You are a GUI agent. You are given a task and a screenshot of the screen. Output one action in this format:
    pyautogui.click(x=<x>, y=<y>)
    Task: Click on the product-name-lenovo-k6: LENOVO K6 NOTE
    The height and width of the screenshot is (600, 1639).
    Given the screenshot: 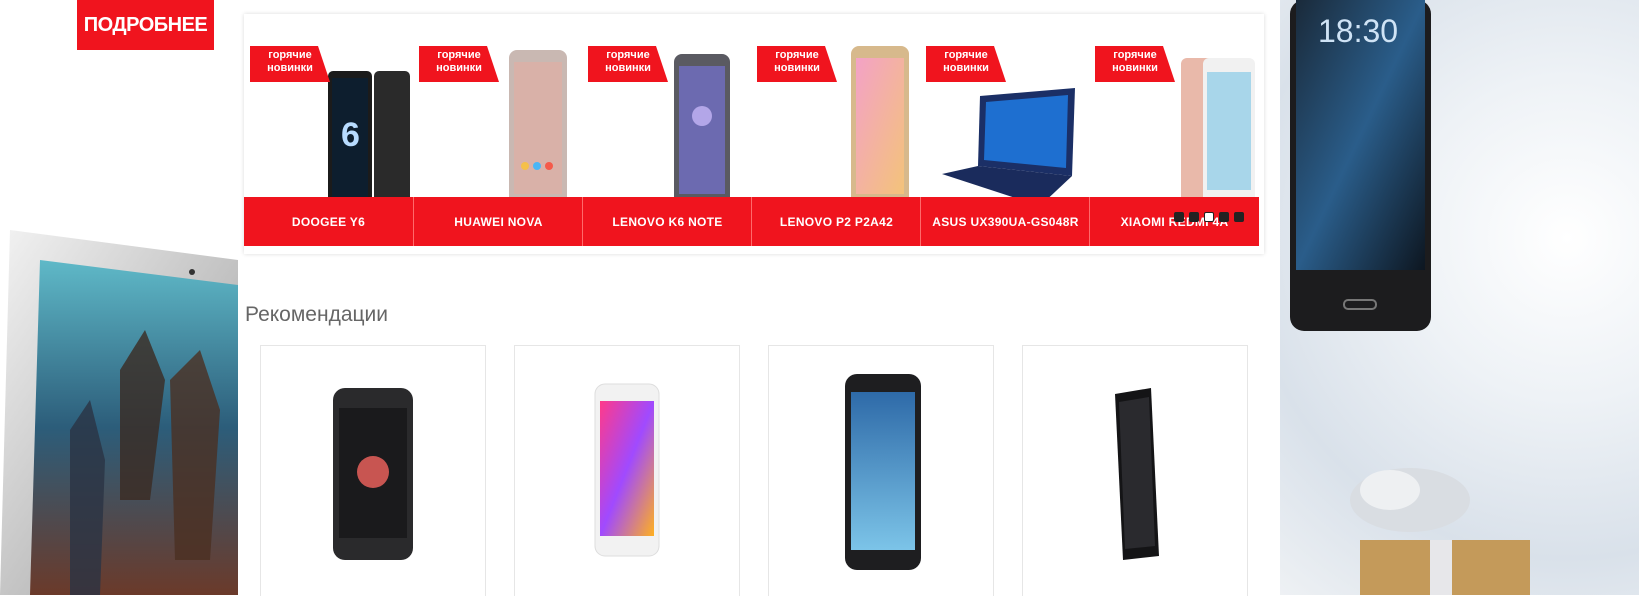 What is the action you would take?
    pyautogui.click(x=667, y=221)
    